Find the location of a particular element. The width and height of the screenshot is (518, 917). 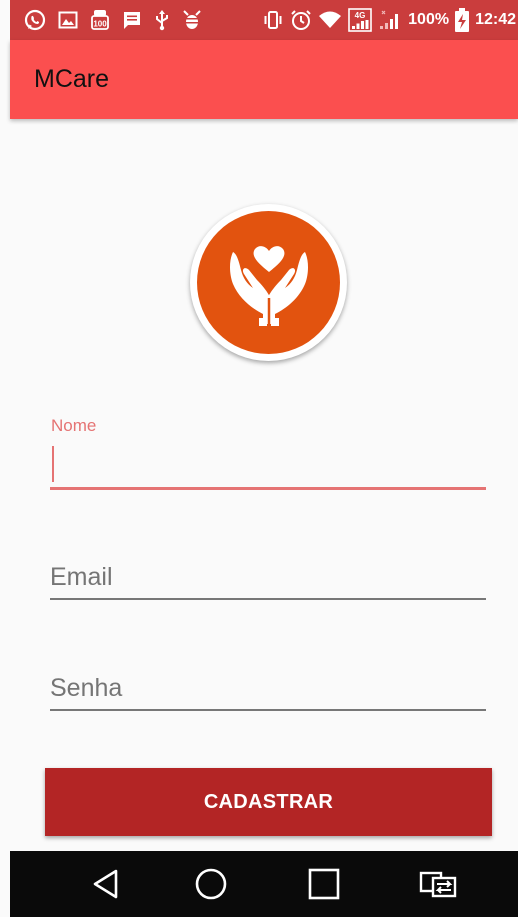

debug-icon is located at coordinates (192, 20).